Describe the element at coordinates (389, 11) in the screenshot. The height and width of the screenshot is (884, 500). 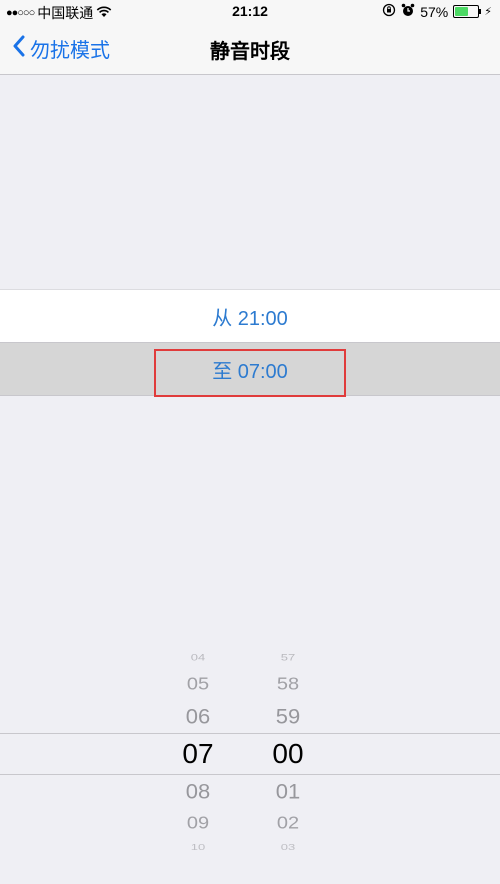
I see `rotation-lock-icon` at that location.